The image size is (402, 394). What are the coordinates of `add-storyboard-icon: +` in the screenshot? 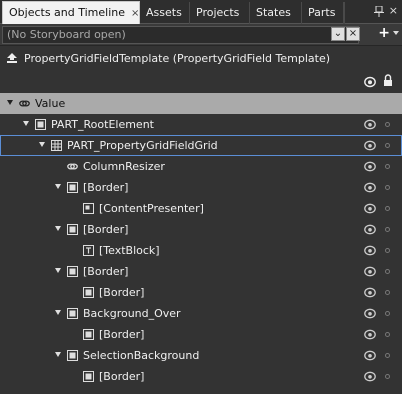 It's located at (384, 33).